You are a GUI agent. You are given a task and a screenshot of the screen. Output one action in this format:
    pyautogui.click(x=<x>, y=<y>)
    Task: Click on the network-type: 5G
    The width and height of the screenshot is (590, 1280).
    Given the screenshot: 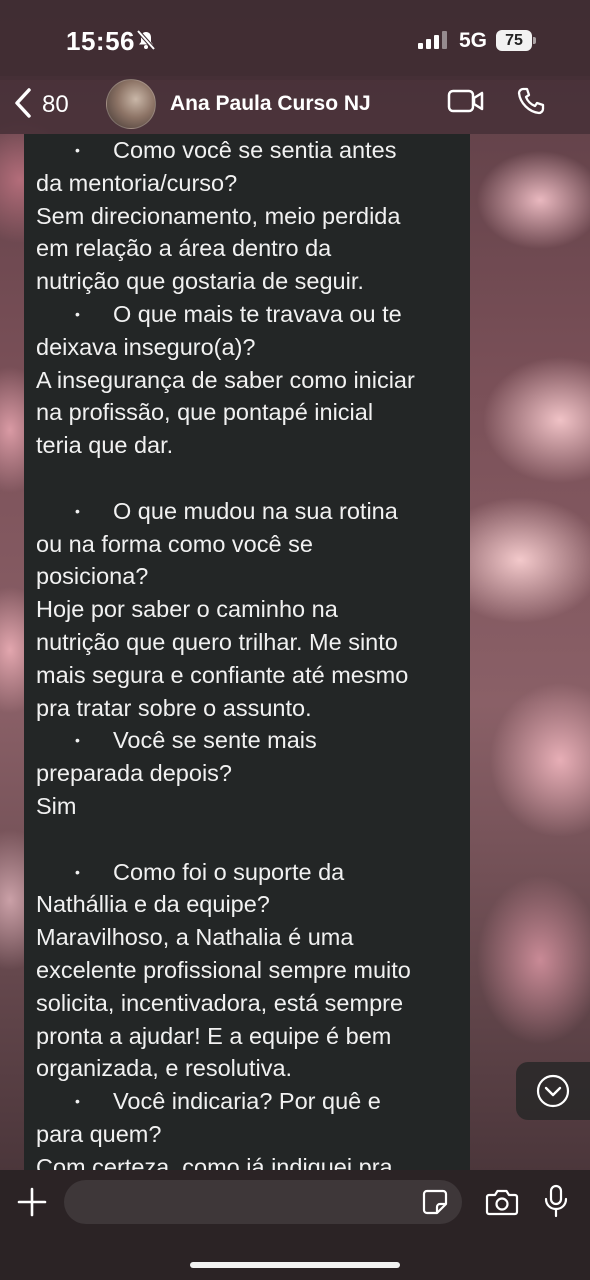 What is the action you would take?
    pyautogui.click(x=473, y=40)
    